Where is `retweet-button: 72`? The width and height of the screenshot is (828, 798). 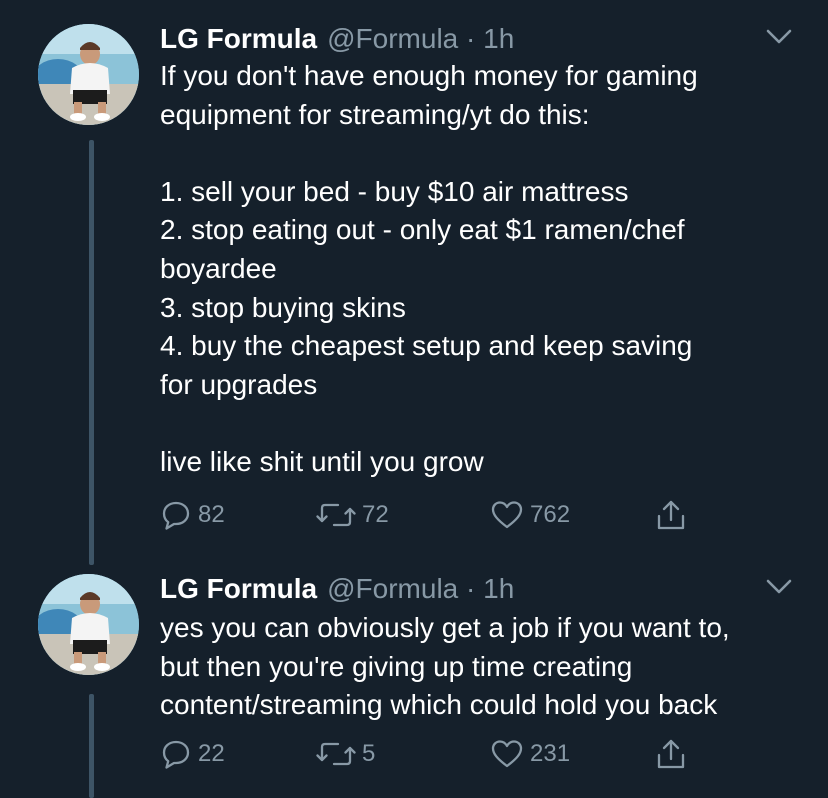 retweet-button: 72 is located at coordinates (352, 515).